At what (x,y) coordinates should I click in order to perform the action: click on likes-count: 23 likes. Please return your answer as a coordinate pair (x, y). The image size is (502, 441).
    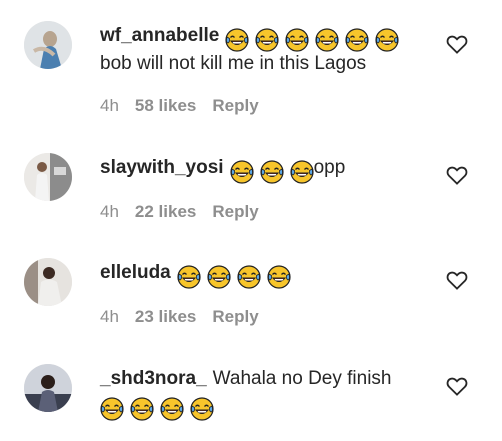
    Looking at the image, I should click on (165, 316).